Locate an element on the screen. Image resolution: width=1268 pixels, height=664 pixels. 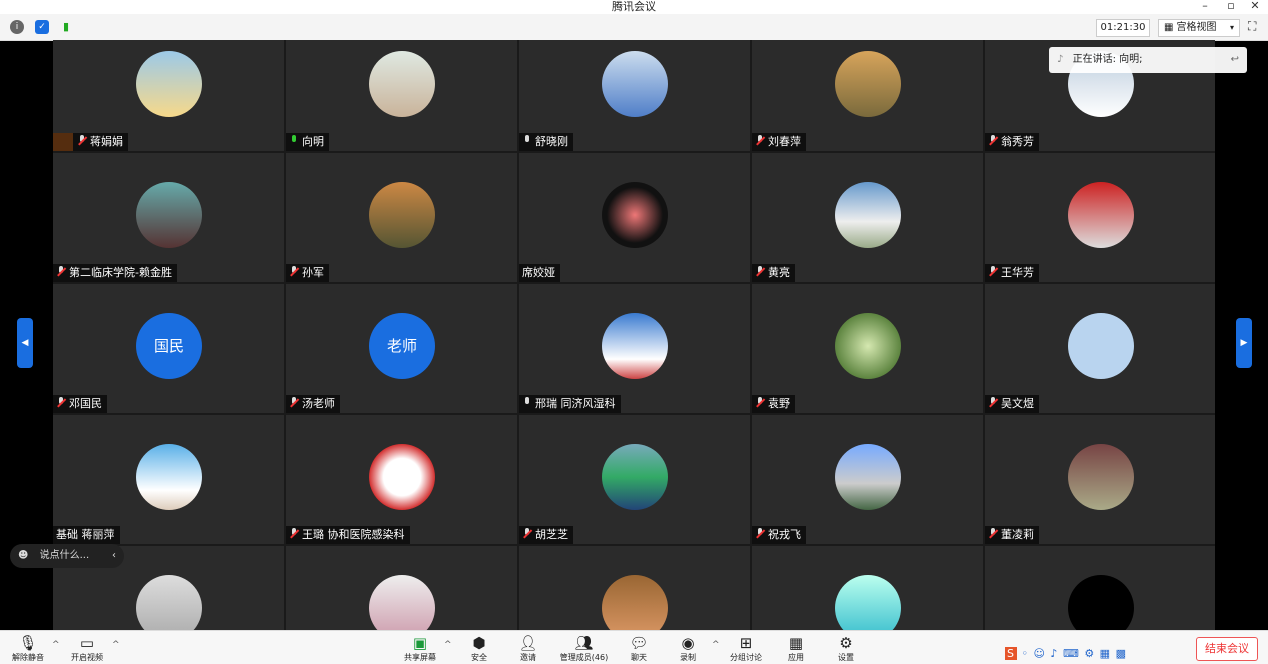
participant-name: 胡芝芝 is located at coordinates (551, 534).